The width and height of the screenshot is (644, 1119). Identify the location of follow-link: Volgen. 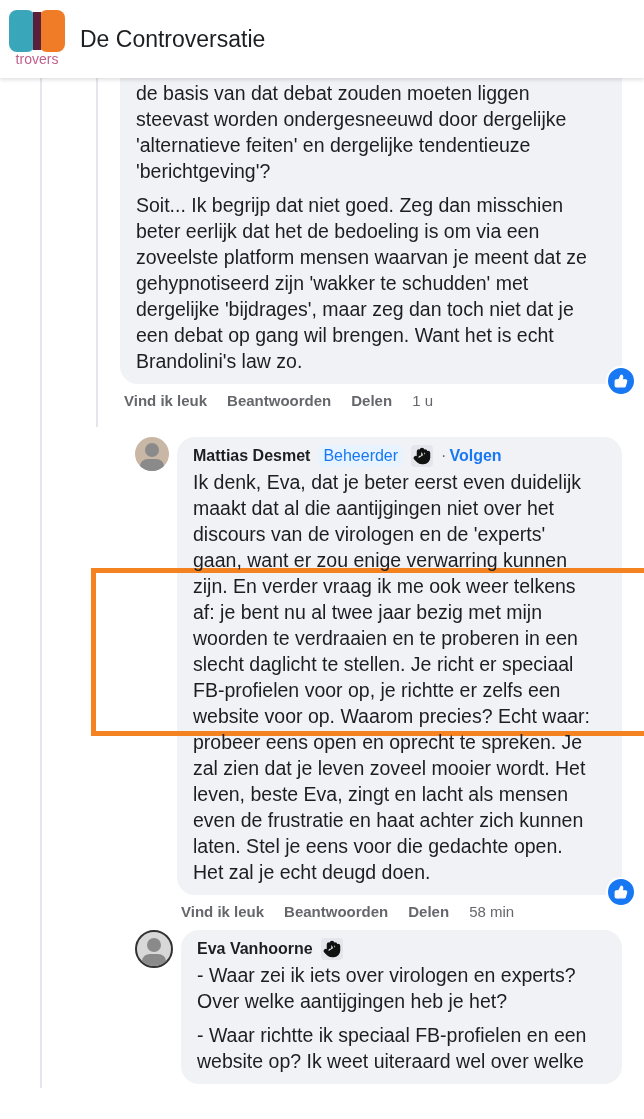
(475, 456).